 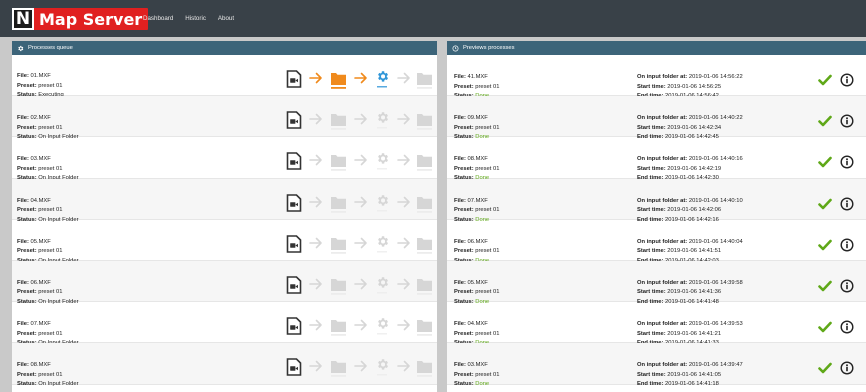 I want to click on start-time-value: 2019-01-06 14:41:51, so click(x=694, y=251).